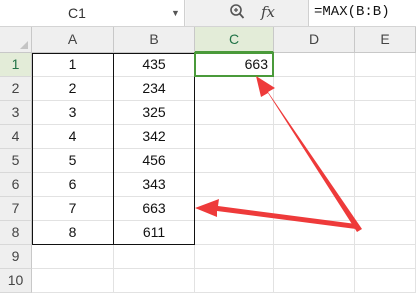  What do you see at coordinates (309, 154) in the screenshot?
I see `arrow-to-c1-result-icon` at bounding box center [309, 154].